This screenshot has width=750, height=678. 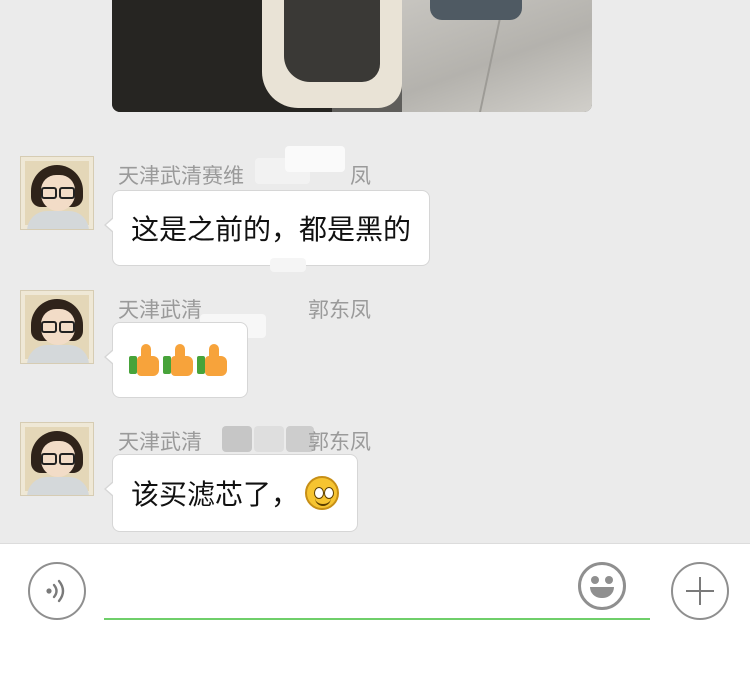 What do you see at coordinates (322, 493) in the screenshot?
I see `smiley-icon` at bounding box center [322, 493].